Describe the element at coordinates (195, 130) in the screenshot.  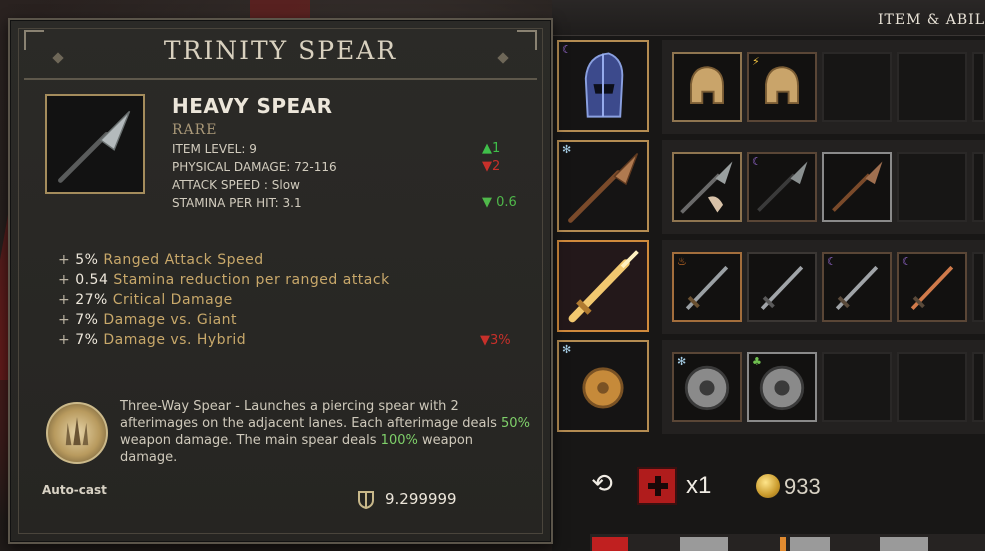
I see `item-rarity: RARE` at that location.